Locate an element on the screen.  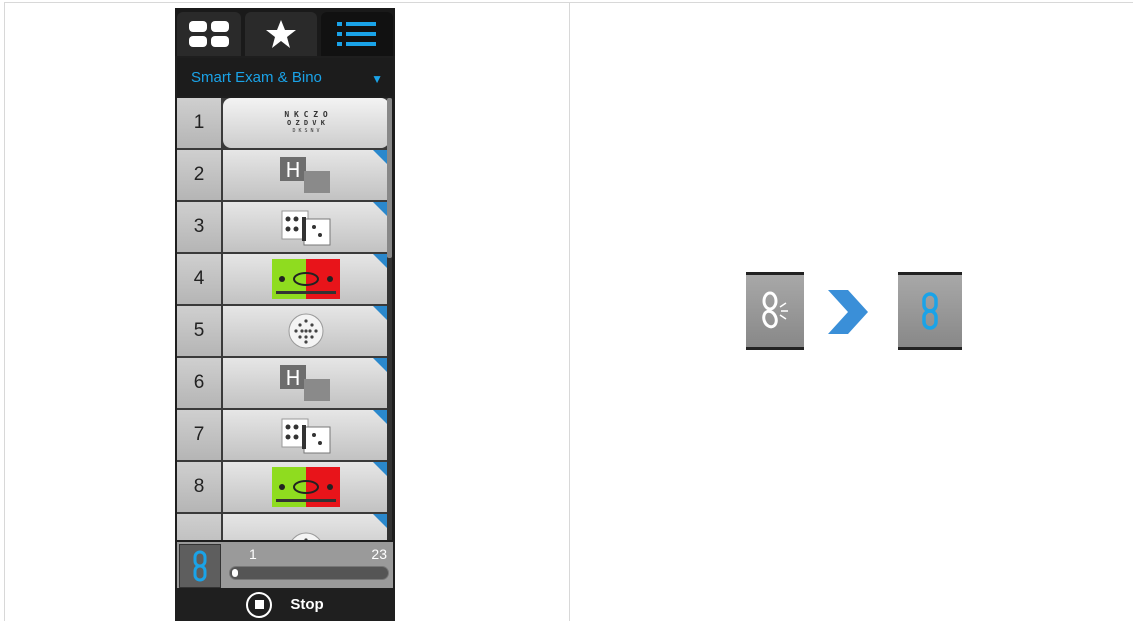
cell-border-left is located at coordinates (4, 311).